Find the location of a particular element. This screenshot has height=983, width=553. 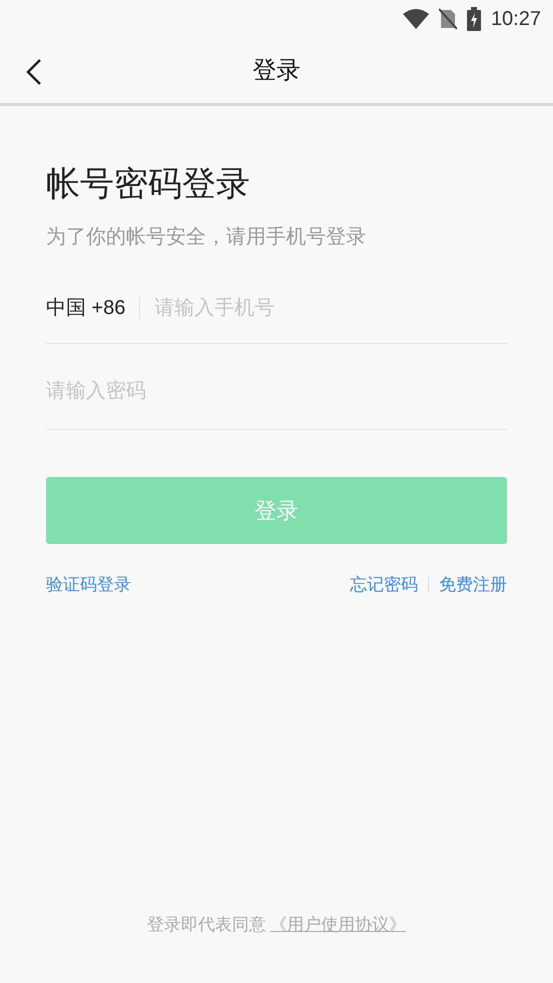

wifi-icon is located at coordinates (415, 19).